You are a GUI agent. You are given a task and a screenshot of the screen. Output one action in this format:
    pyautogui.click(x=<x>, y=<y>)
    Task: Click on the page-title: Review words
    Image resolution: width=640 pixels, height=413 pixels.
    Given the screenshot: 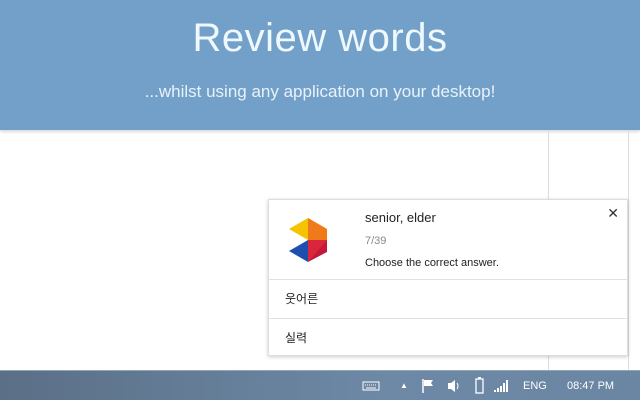 What is the action you would take?
    pyautogui.click(x=320, y=38)
    